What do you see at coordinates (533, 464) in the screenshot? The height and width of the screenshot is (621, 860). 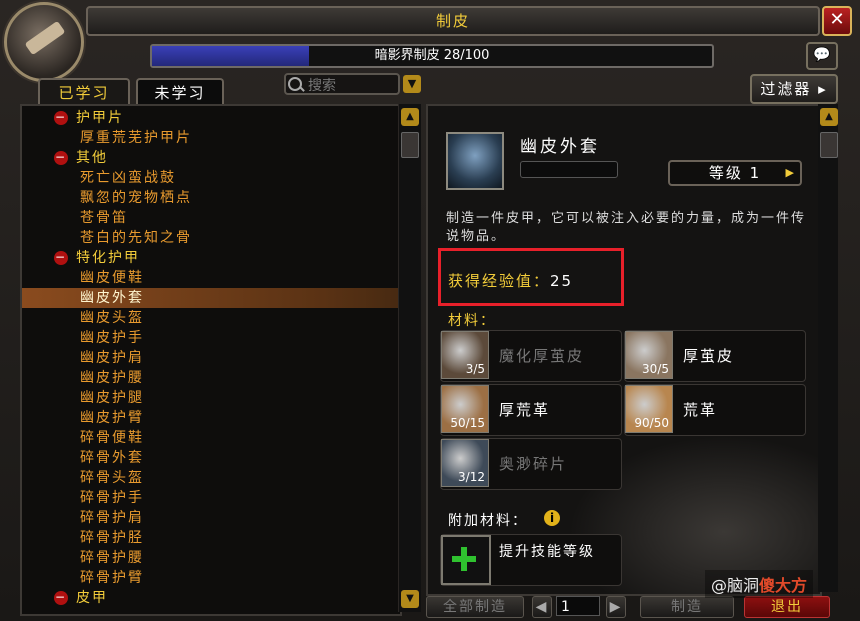 I see `material-name: 奥渺碎片` at bounding box center [533, 464].